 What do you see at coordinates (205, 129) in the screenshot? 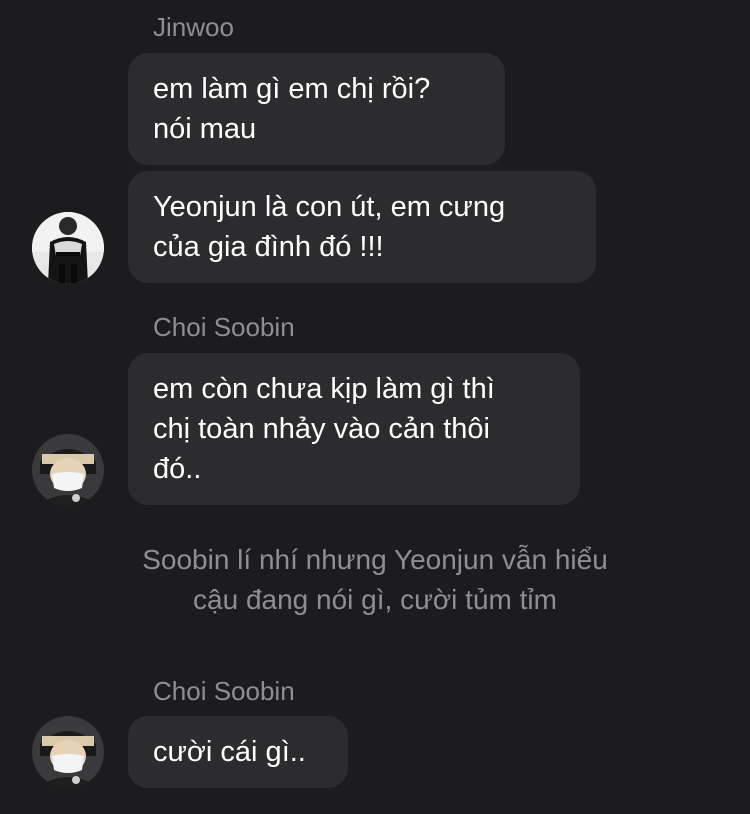
I see `message-text-line: nói mau` at bounding box center [205, 129].